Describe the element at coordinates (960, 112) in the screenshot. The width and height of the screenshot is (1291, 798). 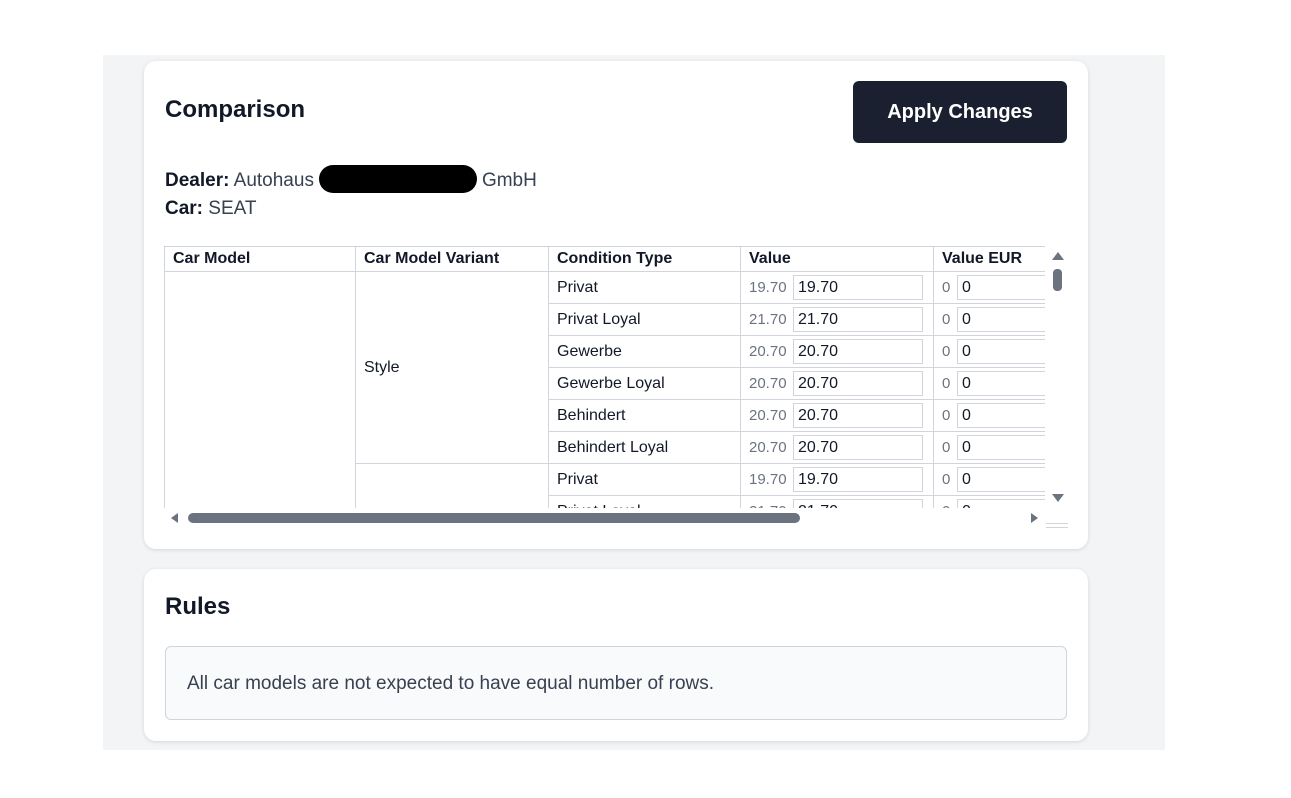
I see `apply-changes-button: Apply Changes` at that location.